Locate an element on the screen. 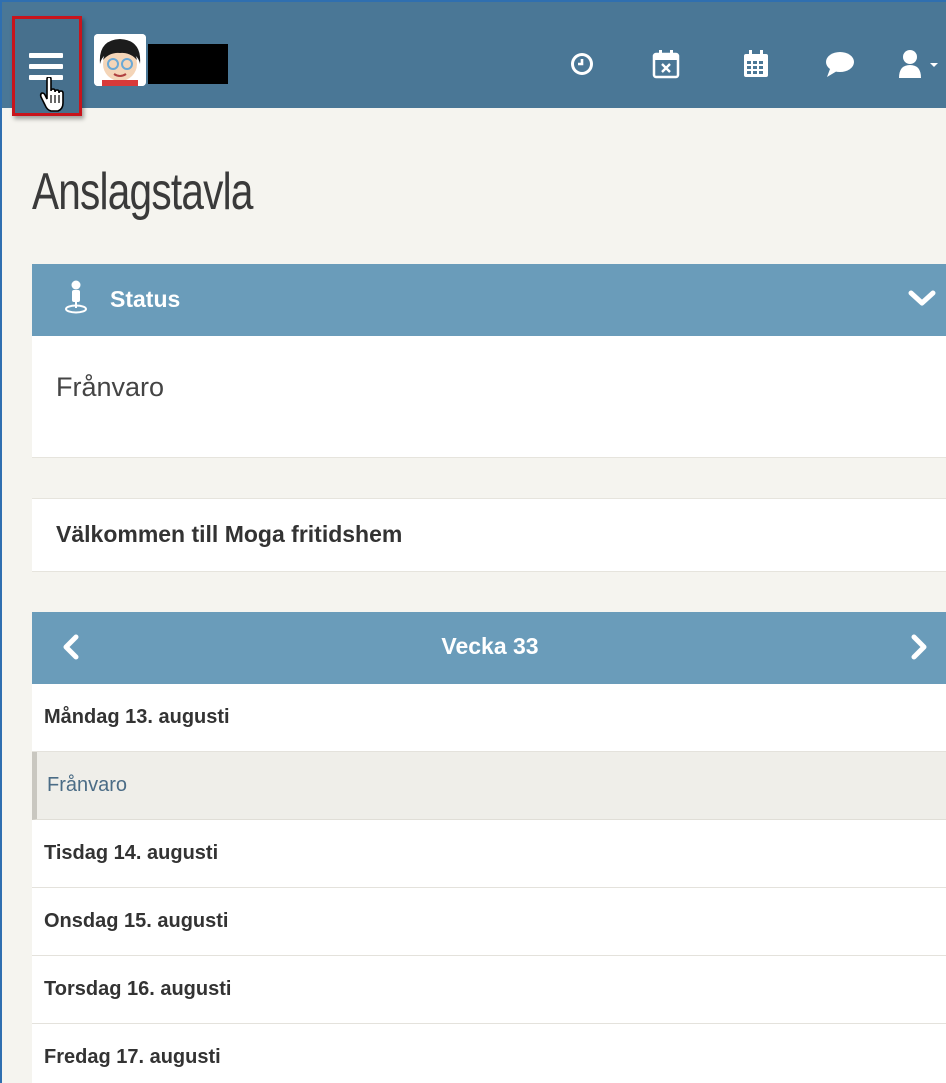  day-row-thursday: Torsdag 16. augusti is located at coordinates (489, 990).